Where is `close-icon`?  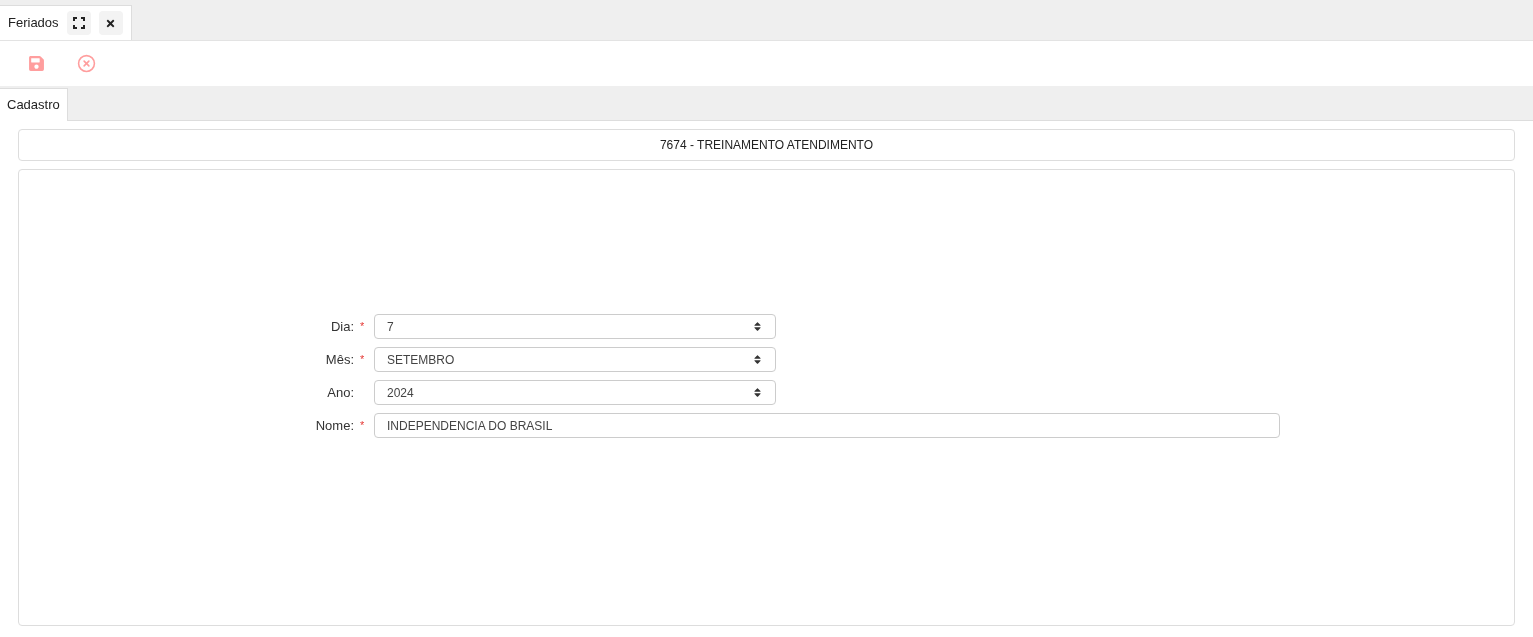 close-icon is located at coordinates (111, 23).